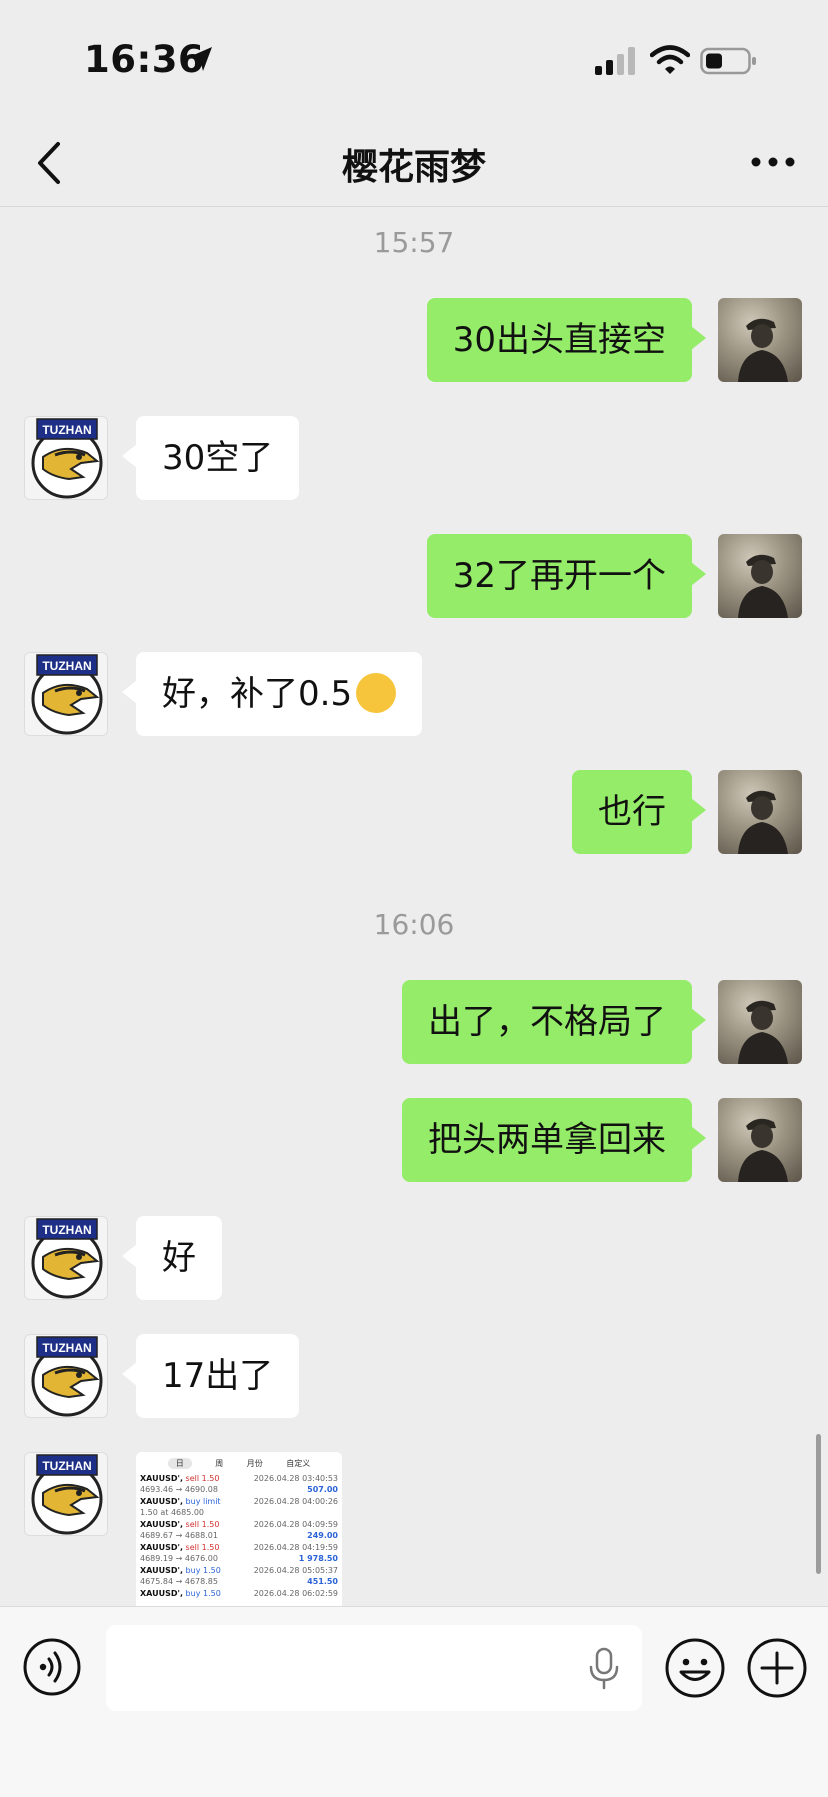 This screenshot has height=1797, width=828. What do you see at coordinates (322, 1535) in the screenshot?
I see `trade-profit: 249.00` at bounding box center [322, 1535].